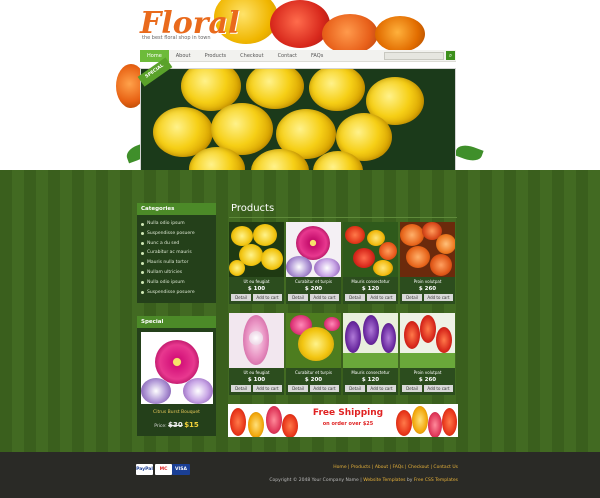  Describe the element at coordinates (348, 413) in the screenshot. I see `free-shipping-text: Free Shipping` at that location.